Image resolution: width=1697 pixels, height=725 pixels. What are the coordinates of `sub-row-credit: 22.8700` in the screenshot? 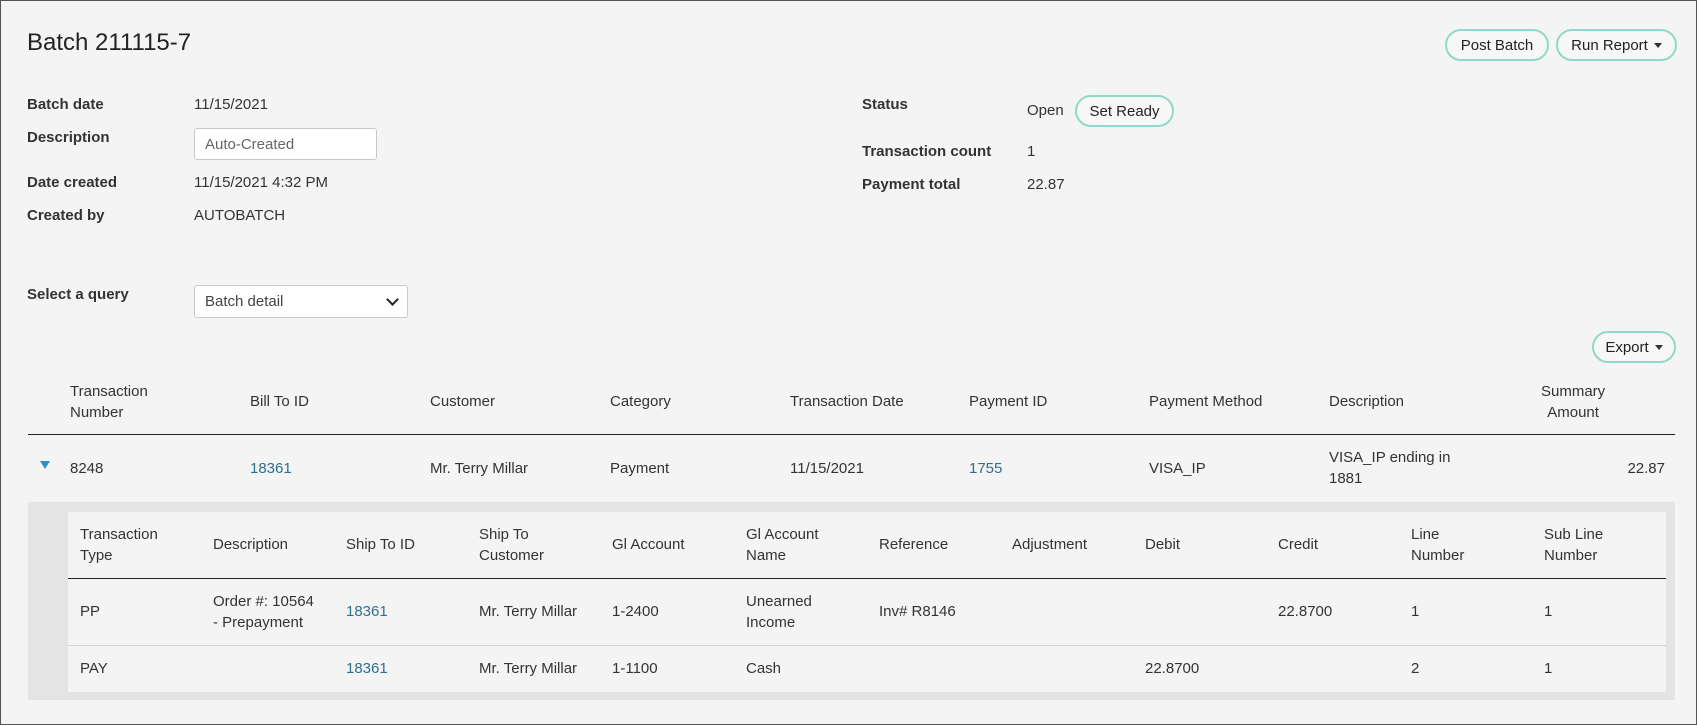 It's located at (1305, 611).